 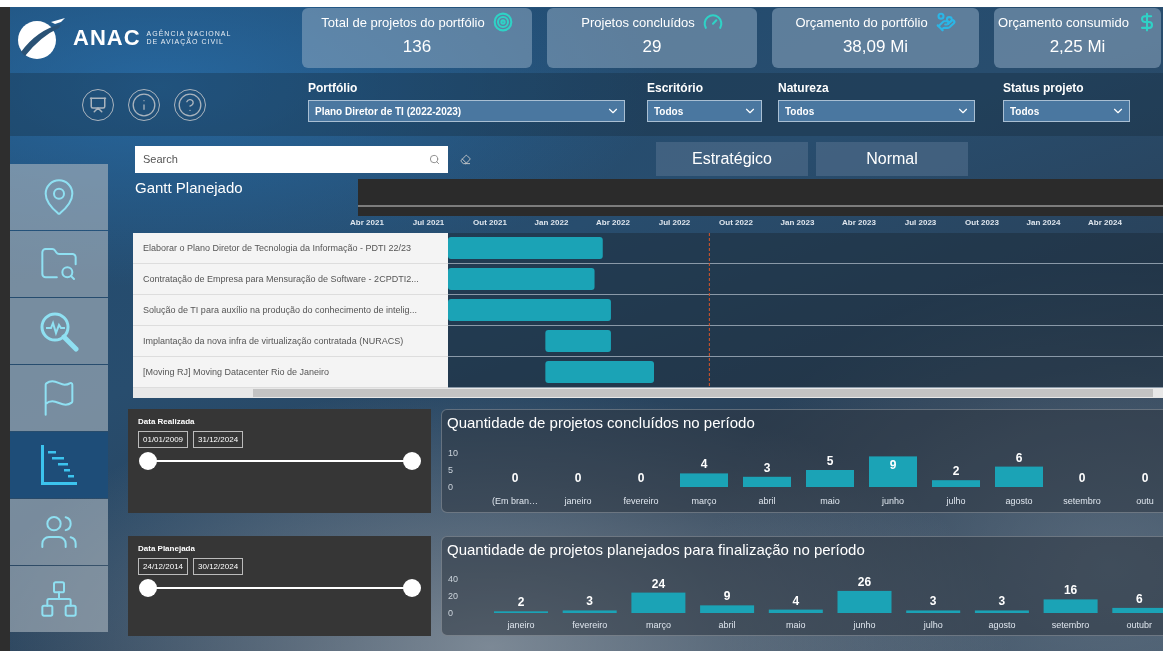 I want to click on value-label: 6, so click(x=1019, y=457).